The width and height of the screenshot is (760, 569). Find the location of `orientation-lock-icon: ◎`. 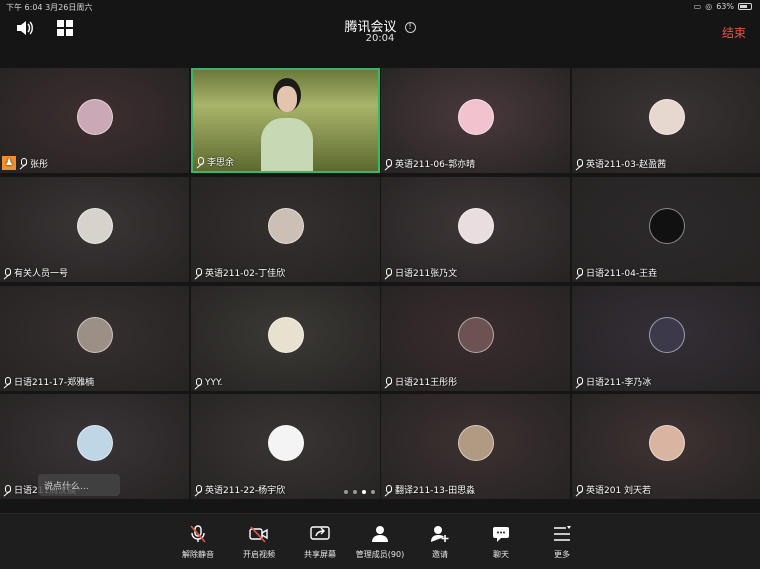

orientation-lock-icon: ◎ is located at coordinates (709, 6).